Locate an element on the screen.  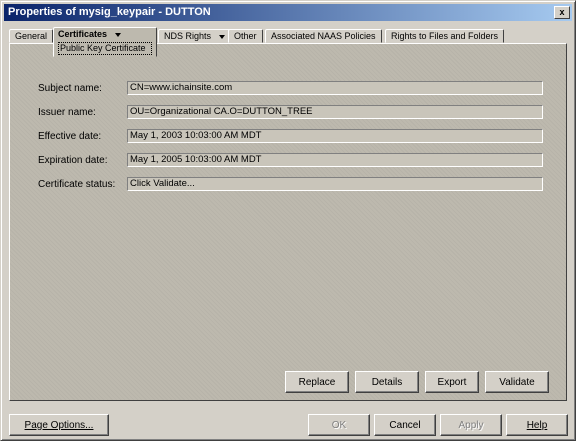
close-icon: x is located at coordinates (562, 12).